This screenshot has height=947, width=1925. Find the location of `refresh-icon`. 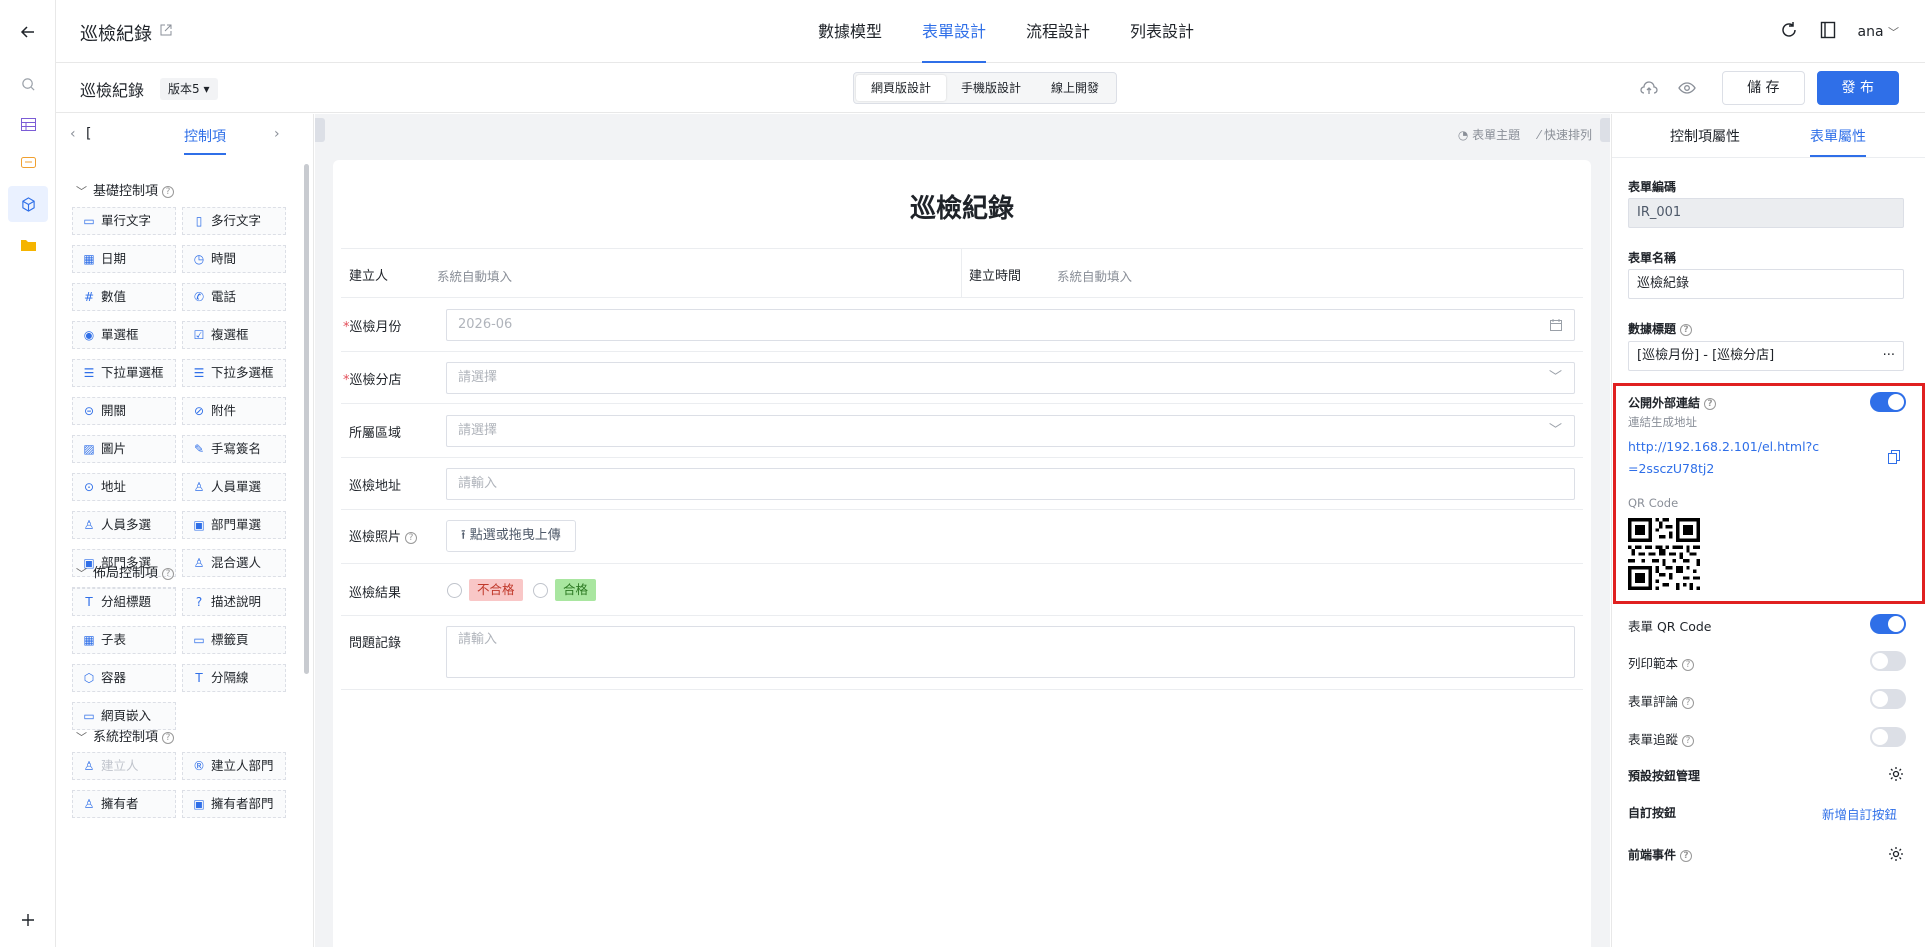

refresh-icon is located at coordinates (1789, 32).